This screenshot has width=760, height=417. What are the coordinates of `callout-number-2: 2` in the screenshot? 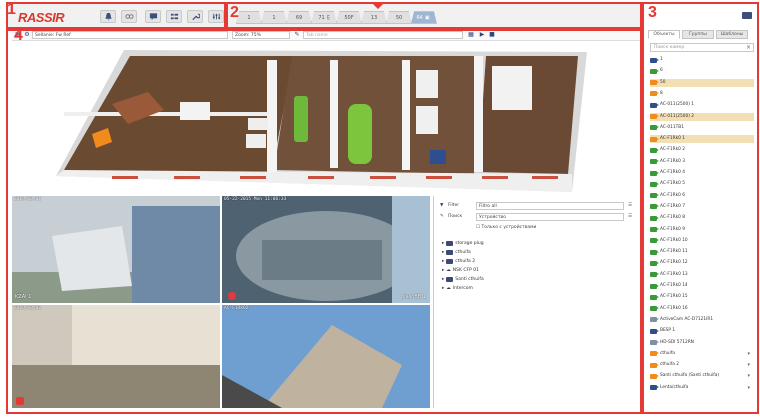 It's located at (234, 12).